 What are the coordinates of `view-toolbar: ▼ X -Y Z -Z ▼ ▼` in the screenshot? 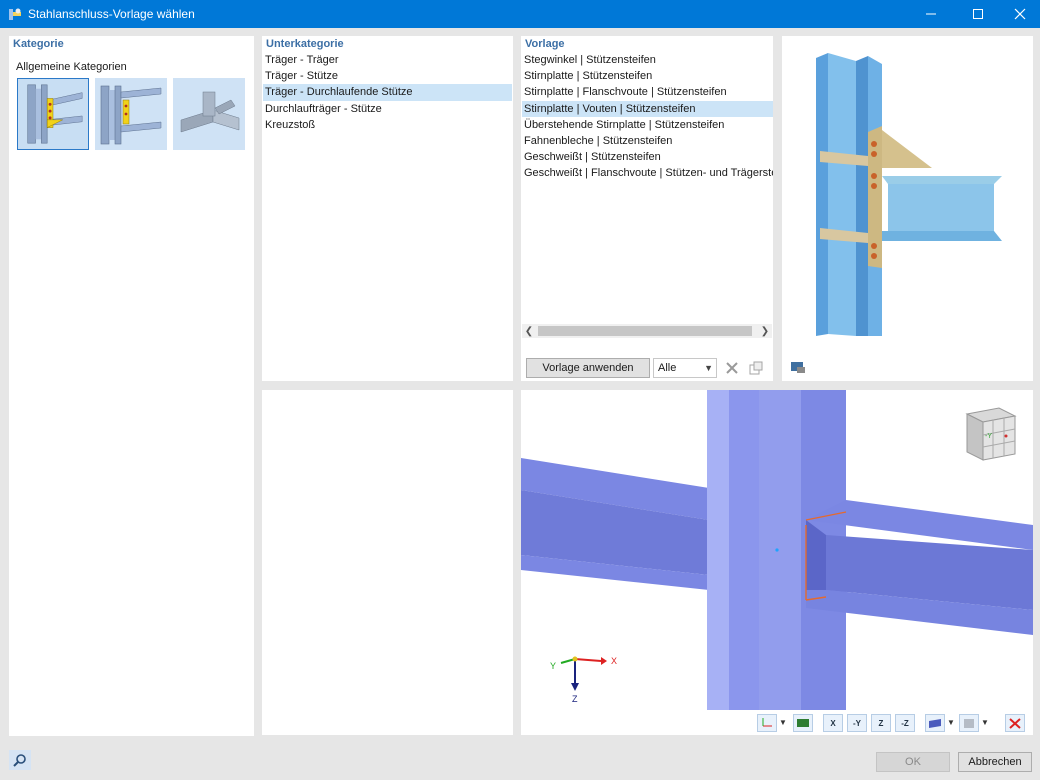 It's located at (895, 723).